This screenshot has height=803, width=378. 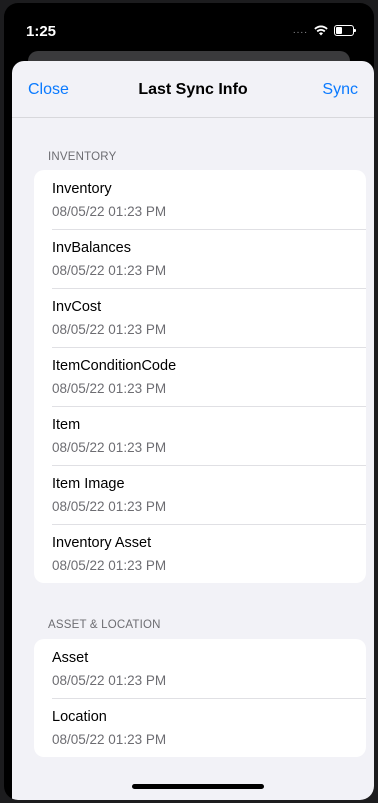 I want to click on wifi-icon, so click(x=321, y=30).